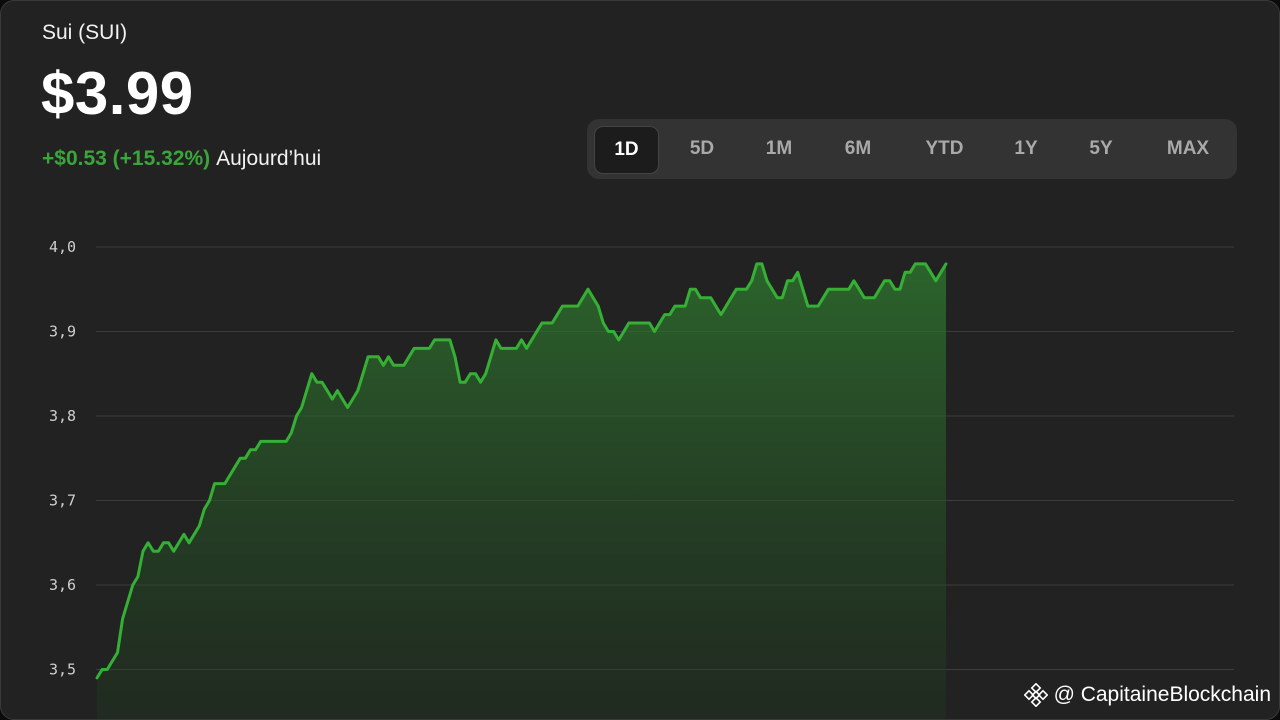  Describe the element at coordinates (62, 332) in the screenshot. I see `y-tick-label: 3,9` at that location.